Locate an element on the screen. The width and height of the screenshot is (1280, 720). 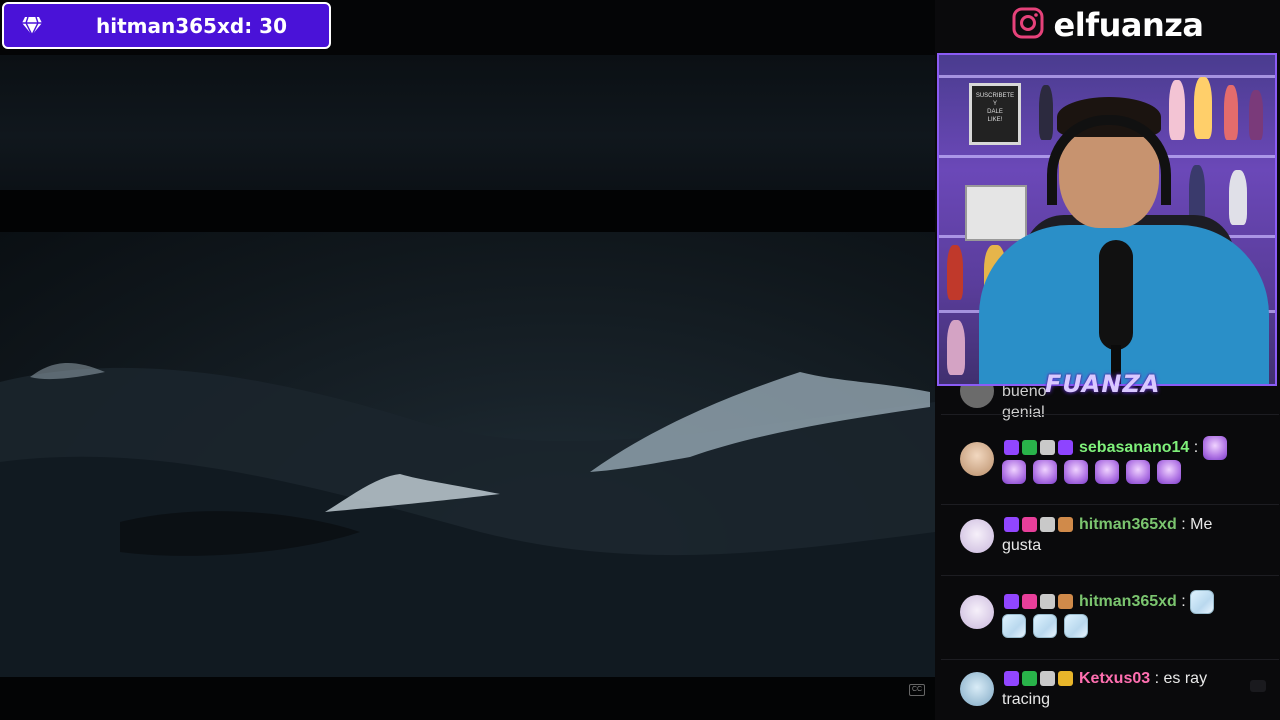
chat-message: hitman365xd : Me gusta is located at coordinates (1107, 539).